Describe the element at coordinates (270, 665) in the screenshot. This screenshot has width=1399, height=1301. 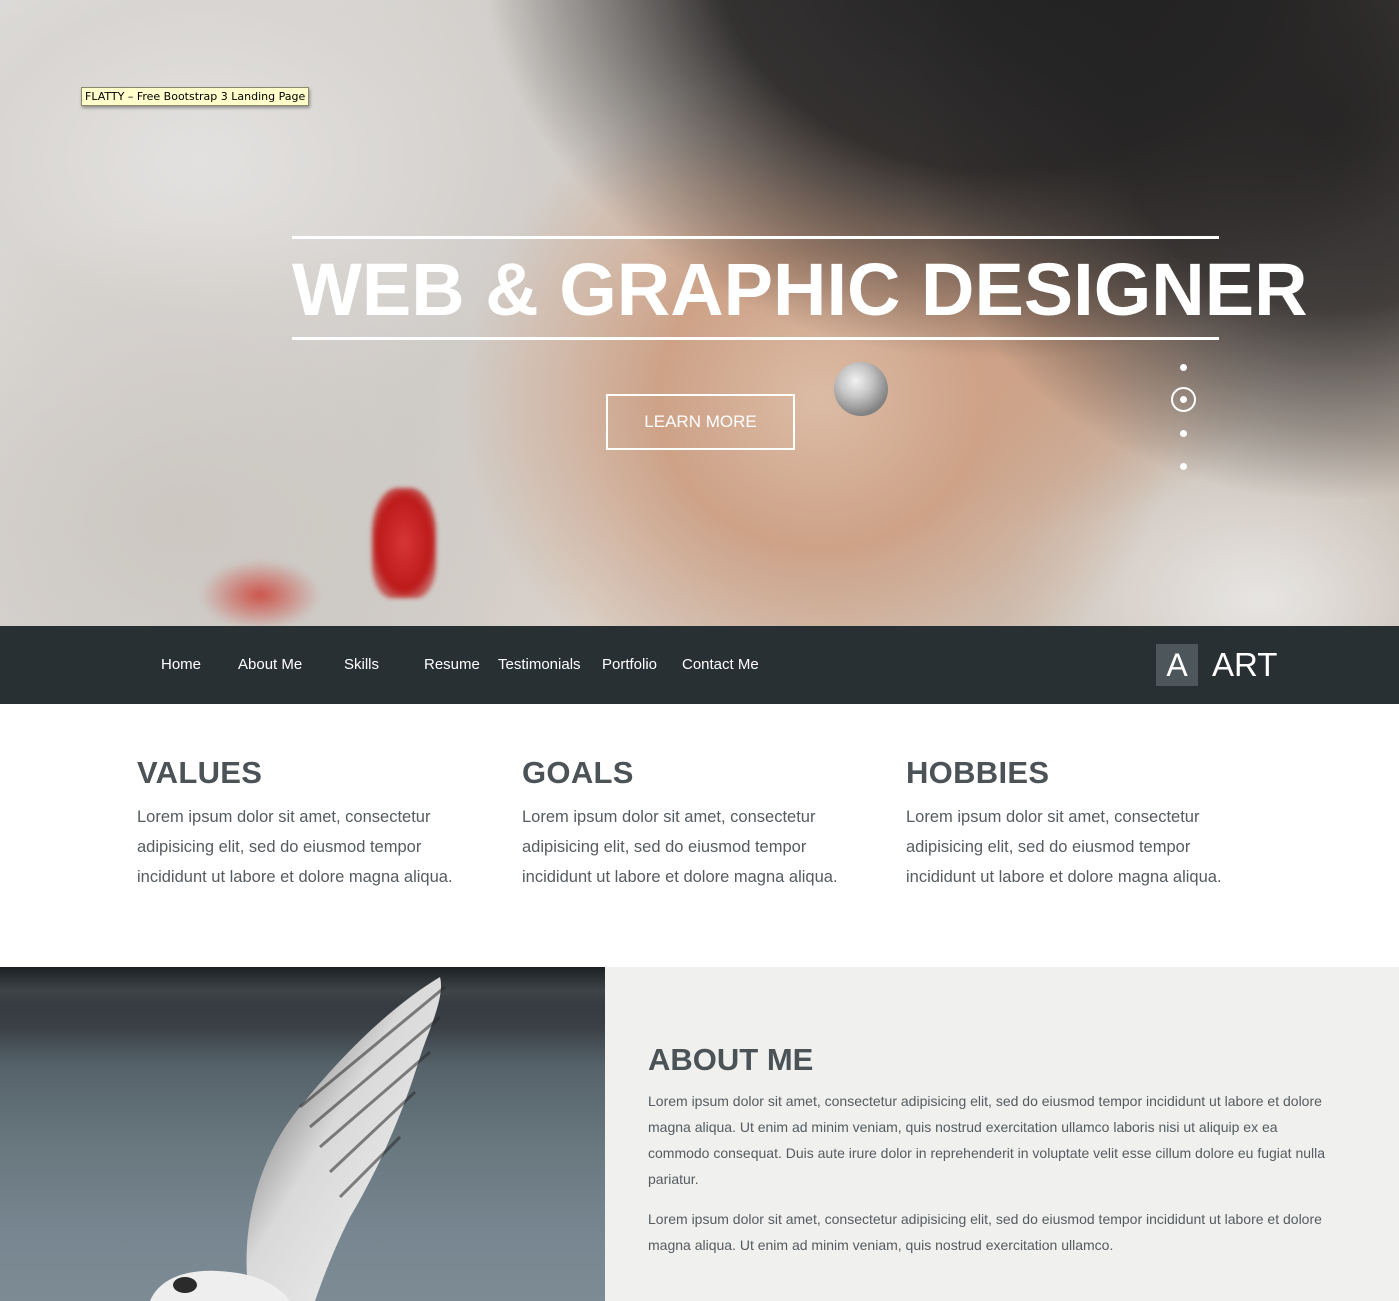
I see `nav-item-about-me: About Me` at that location.